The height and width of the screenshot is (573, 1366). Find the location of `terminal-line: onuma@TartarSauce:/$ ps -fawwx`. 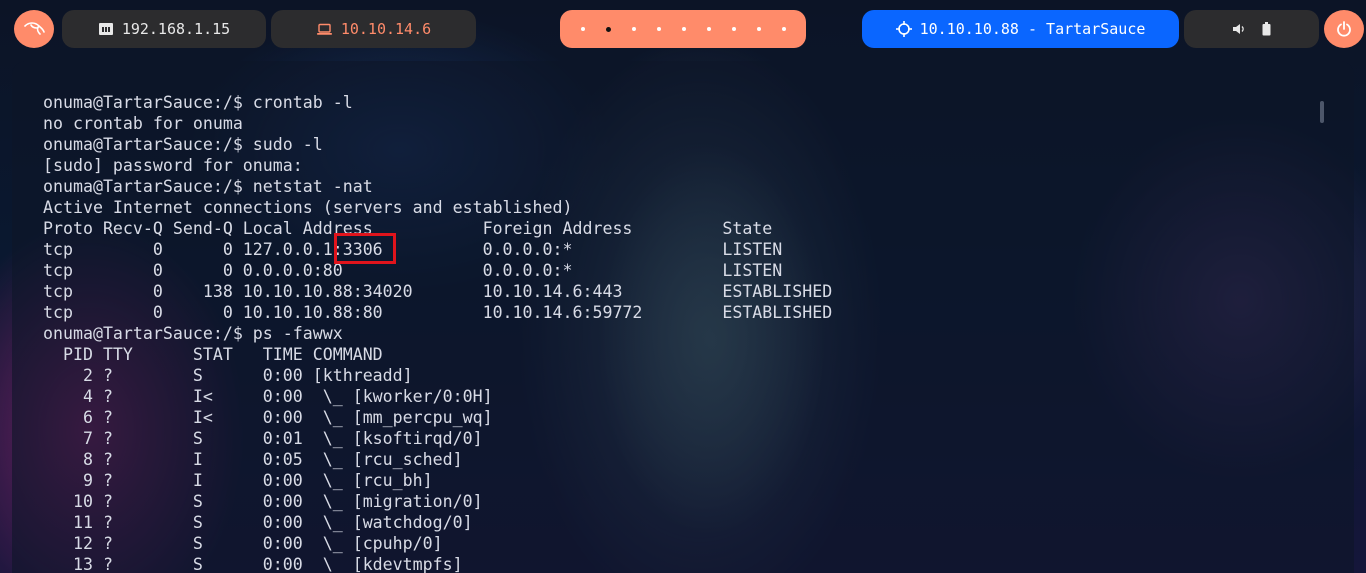

terminal-line: onuma@TartarSauce:/$ ps -fawwx is located at coordinates (193, 333).